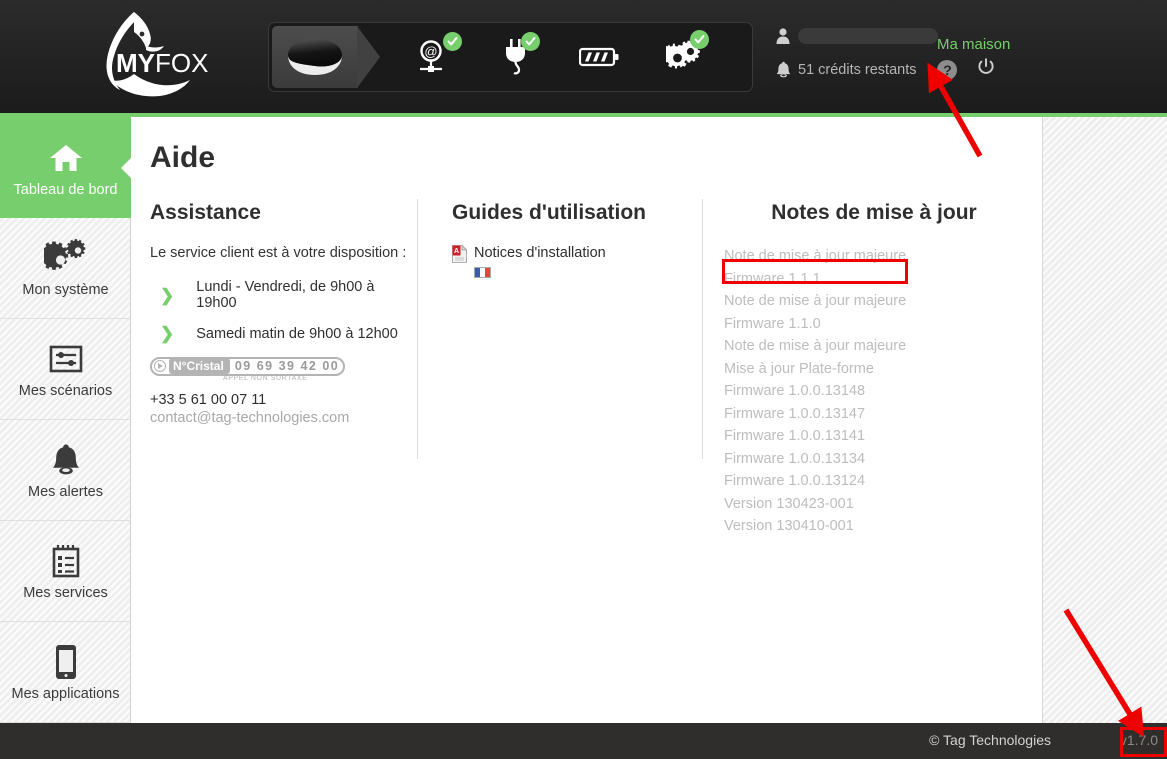  Describe the element at coordinates (874, 324) in the screenshot. I see `release-note-link: Firmware 1.1.0` at that location.